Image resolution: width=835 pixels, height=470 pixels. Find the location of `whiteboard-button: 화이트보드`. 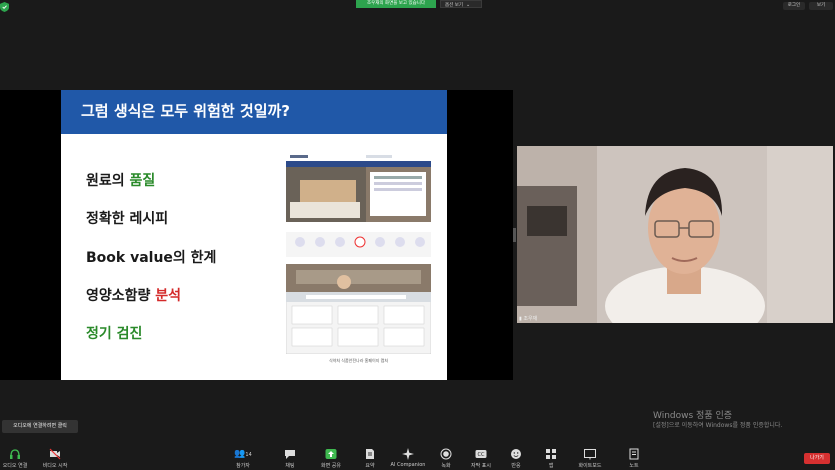

whiteboard-button: 화이트보드 is located at coordinates (590, 458).